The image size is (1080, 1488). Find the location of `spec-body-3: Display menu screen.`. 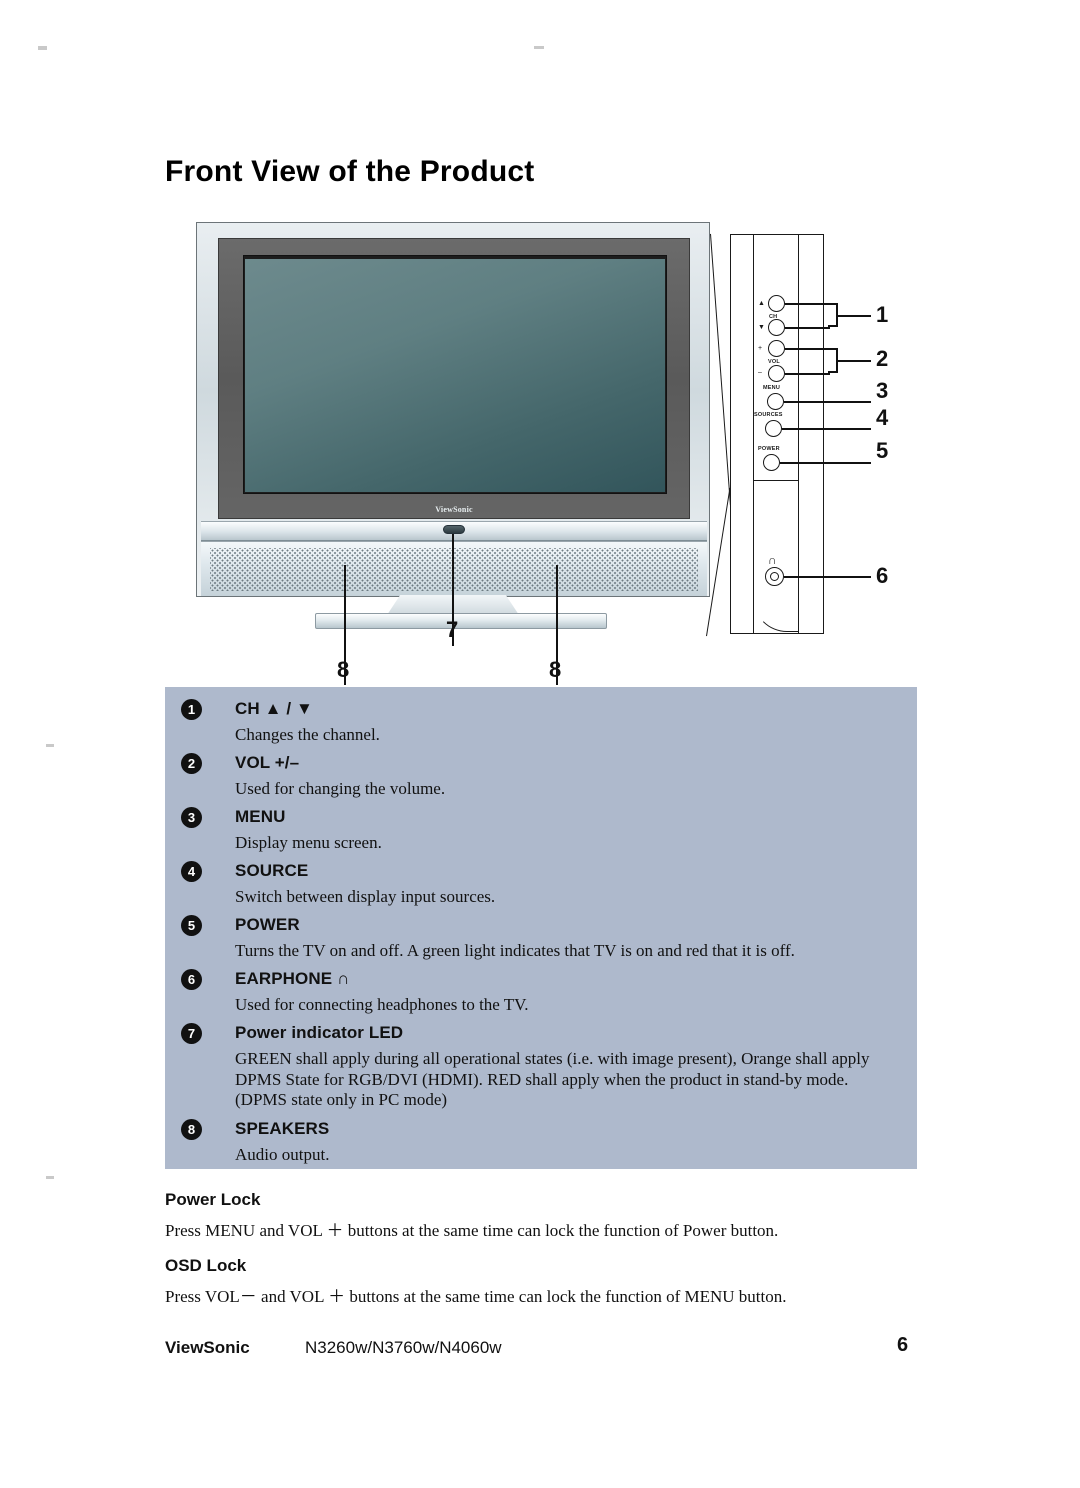

spec-body-3: Display menu screen. is located at coordinates (308, 842).